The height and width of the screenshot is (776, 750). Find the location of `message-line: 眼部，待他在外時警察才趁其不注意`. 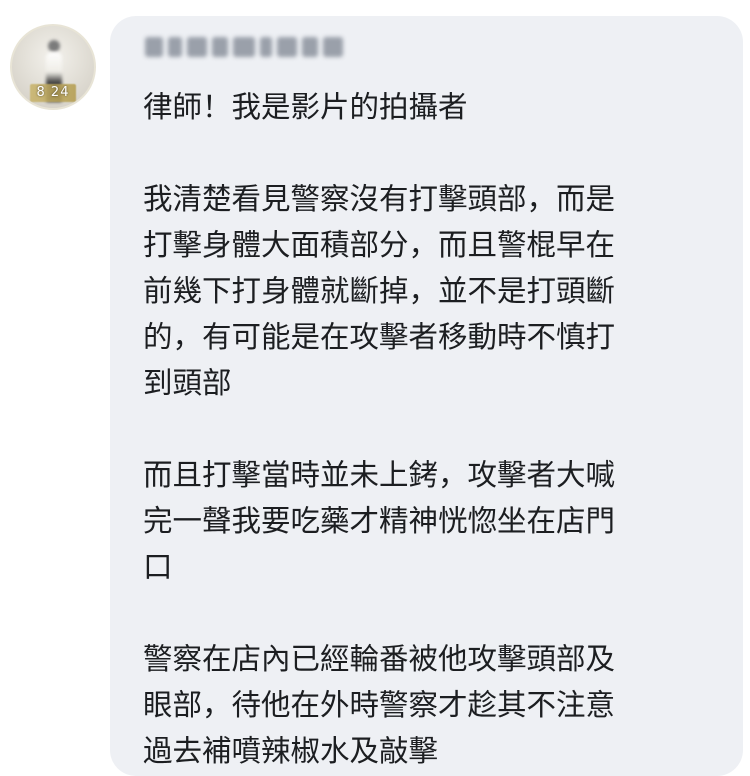

message-line: 眼部，待他在外時警察才趁其不注意 is located at coordinates (379, 705).